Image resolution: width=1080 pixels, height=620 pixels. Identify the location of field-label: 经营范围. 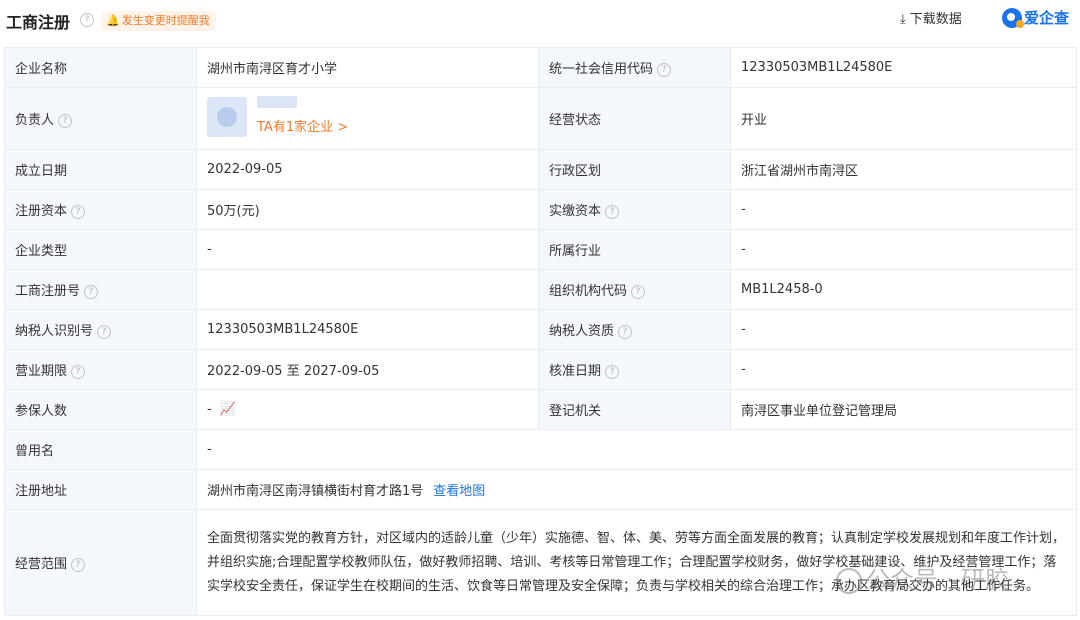
(41, 564).